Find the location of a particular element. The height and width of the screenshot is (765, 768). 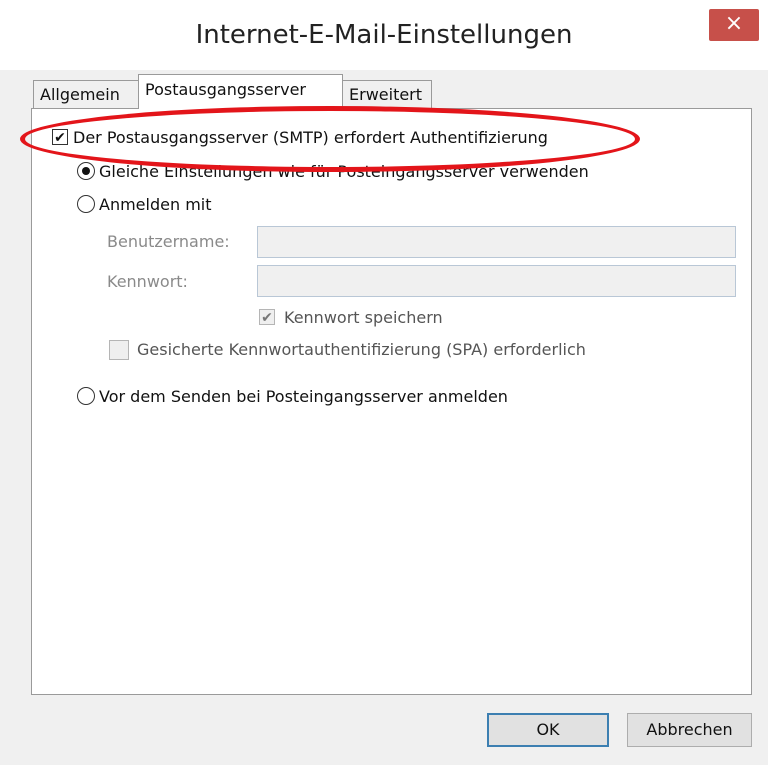

tab-postausgangsserver: Postausgangsserver is located at coordinates (240, 91).